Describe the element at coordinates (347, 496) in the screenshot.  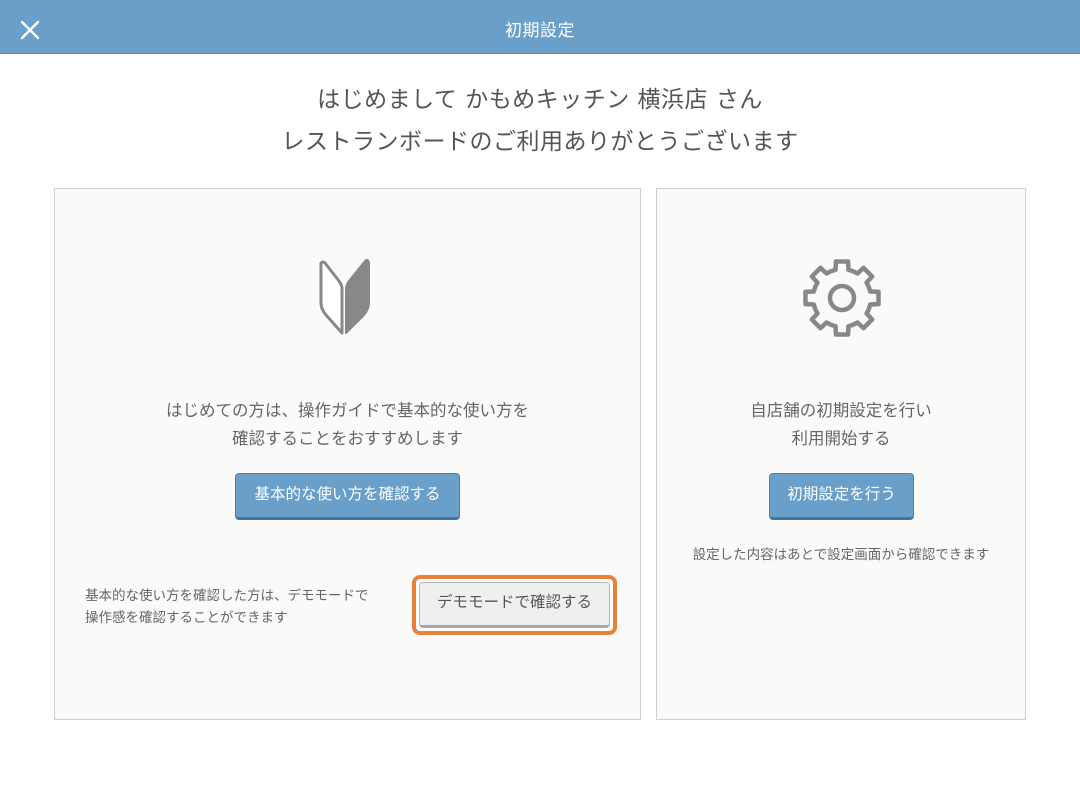
I see `guide-button: 基本的な使い方を確認する` at that location.